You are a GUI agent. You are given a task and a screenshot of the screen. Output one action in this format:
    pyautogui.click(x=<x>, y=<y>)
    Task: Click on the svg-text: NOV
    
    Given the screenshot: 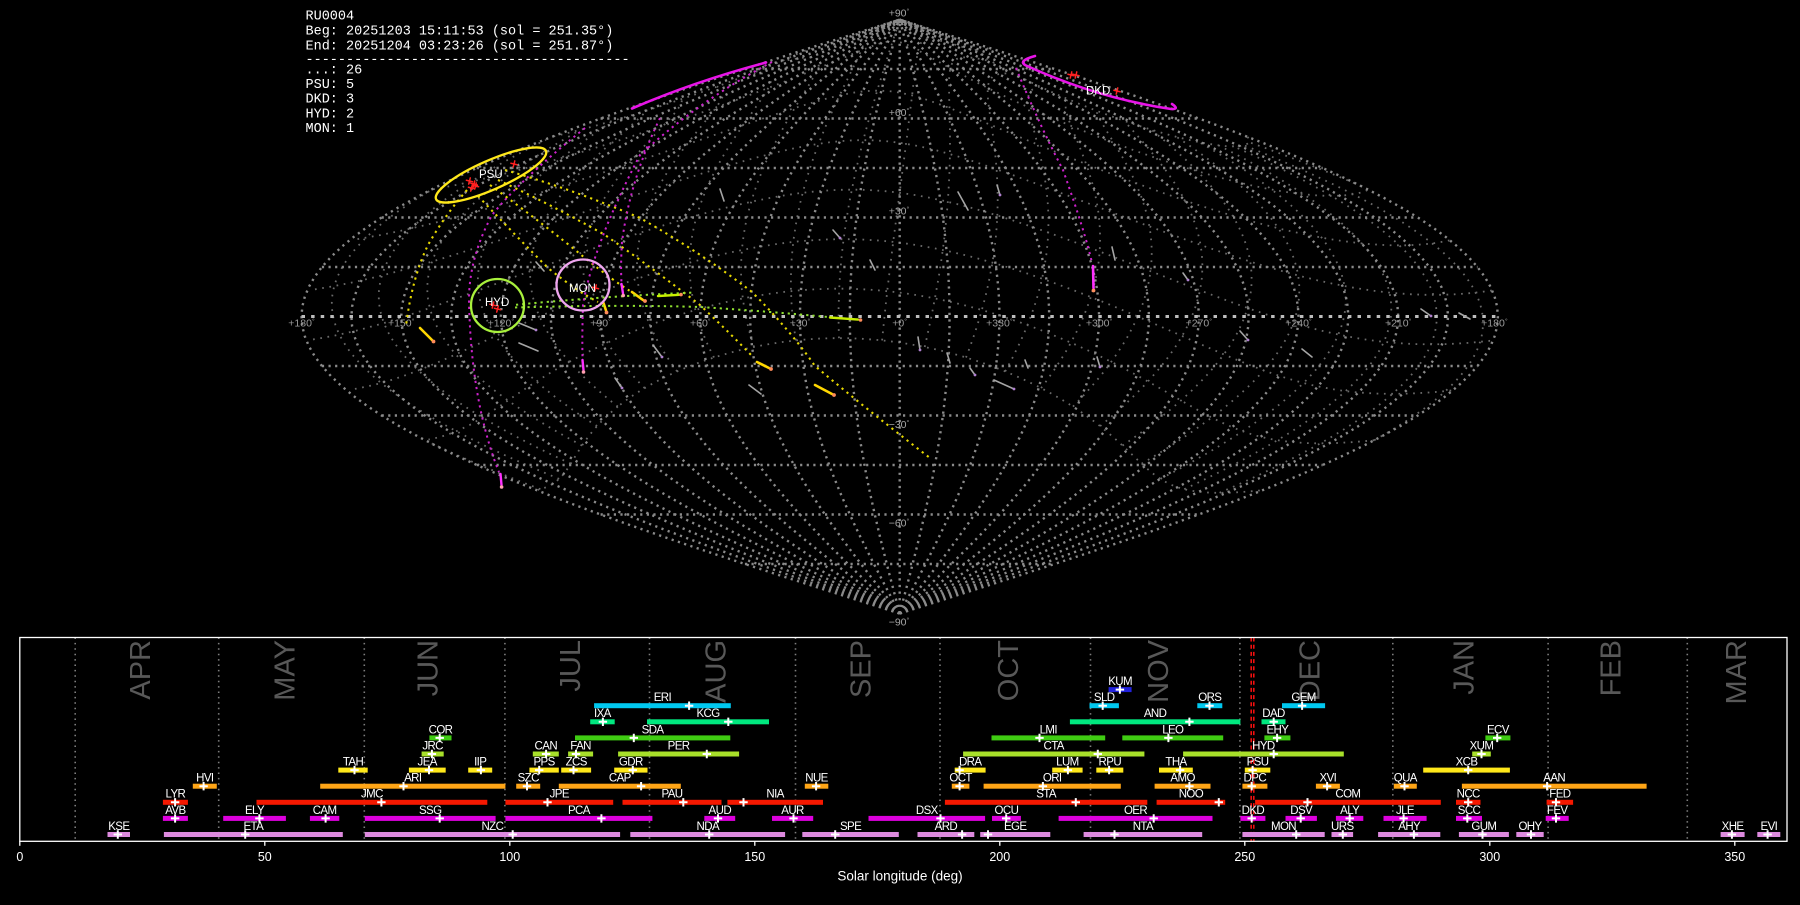 What is the action you would take?
    pyautogui.click(x=1159, y=671)
    